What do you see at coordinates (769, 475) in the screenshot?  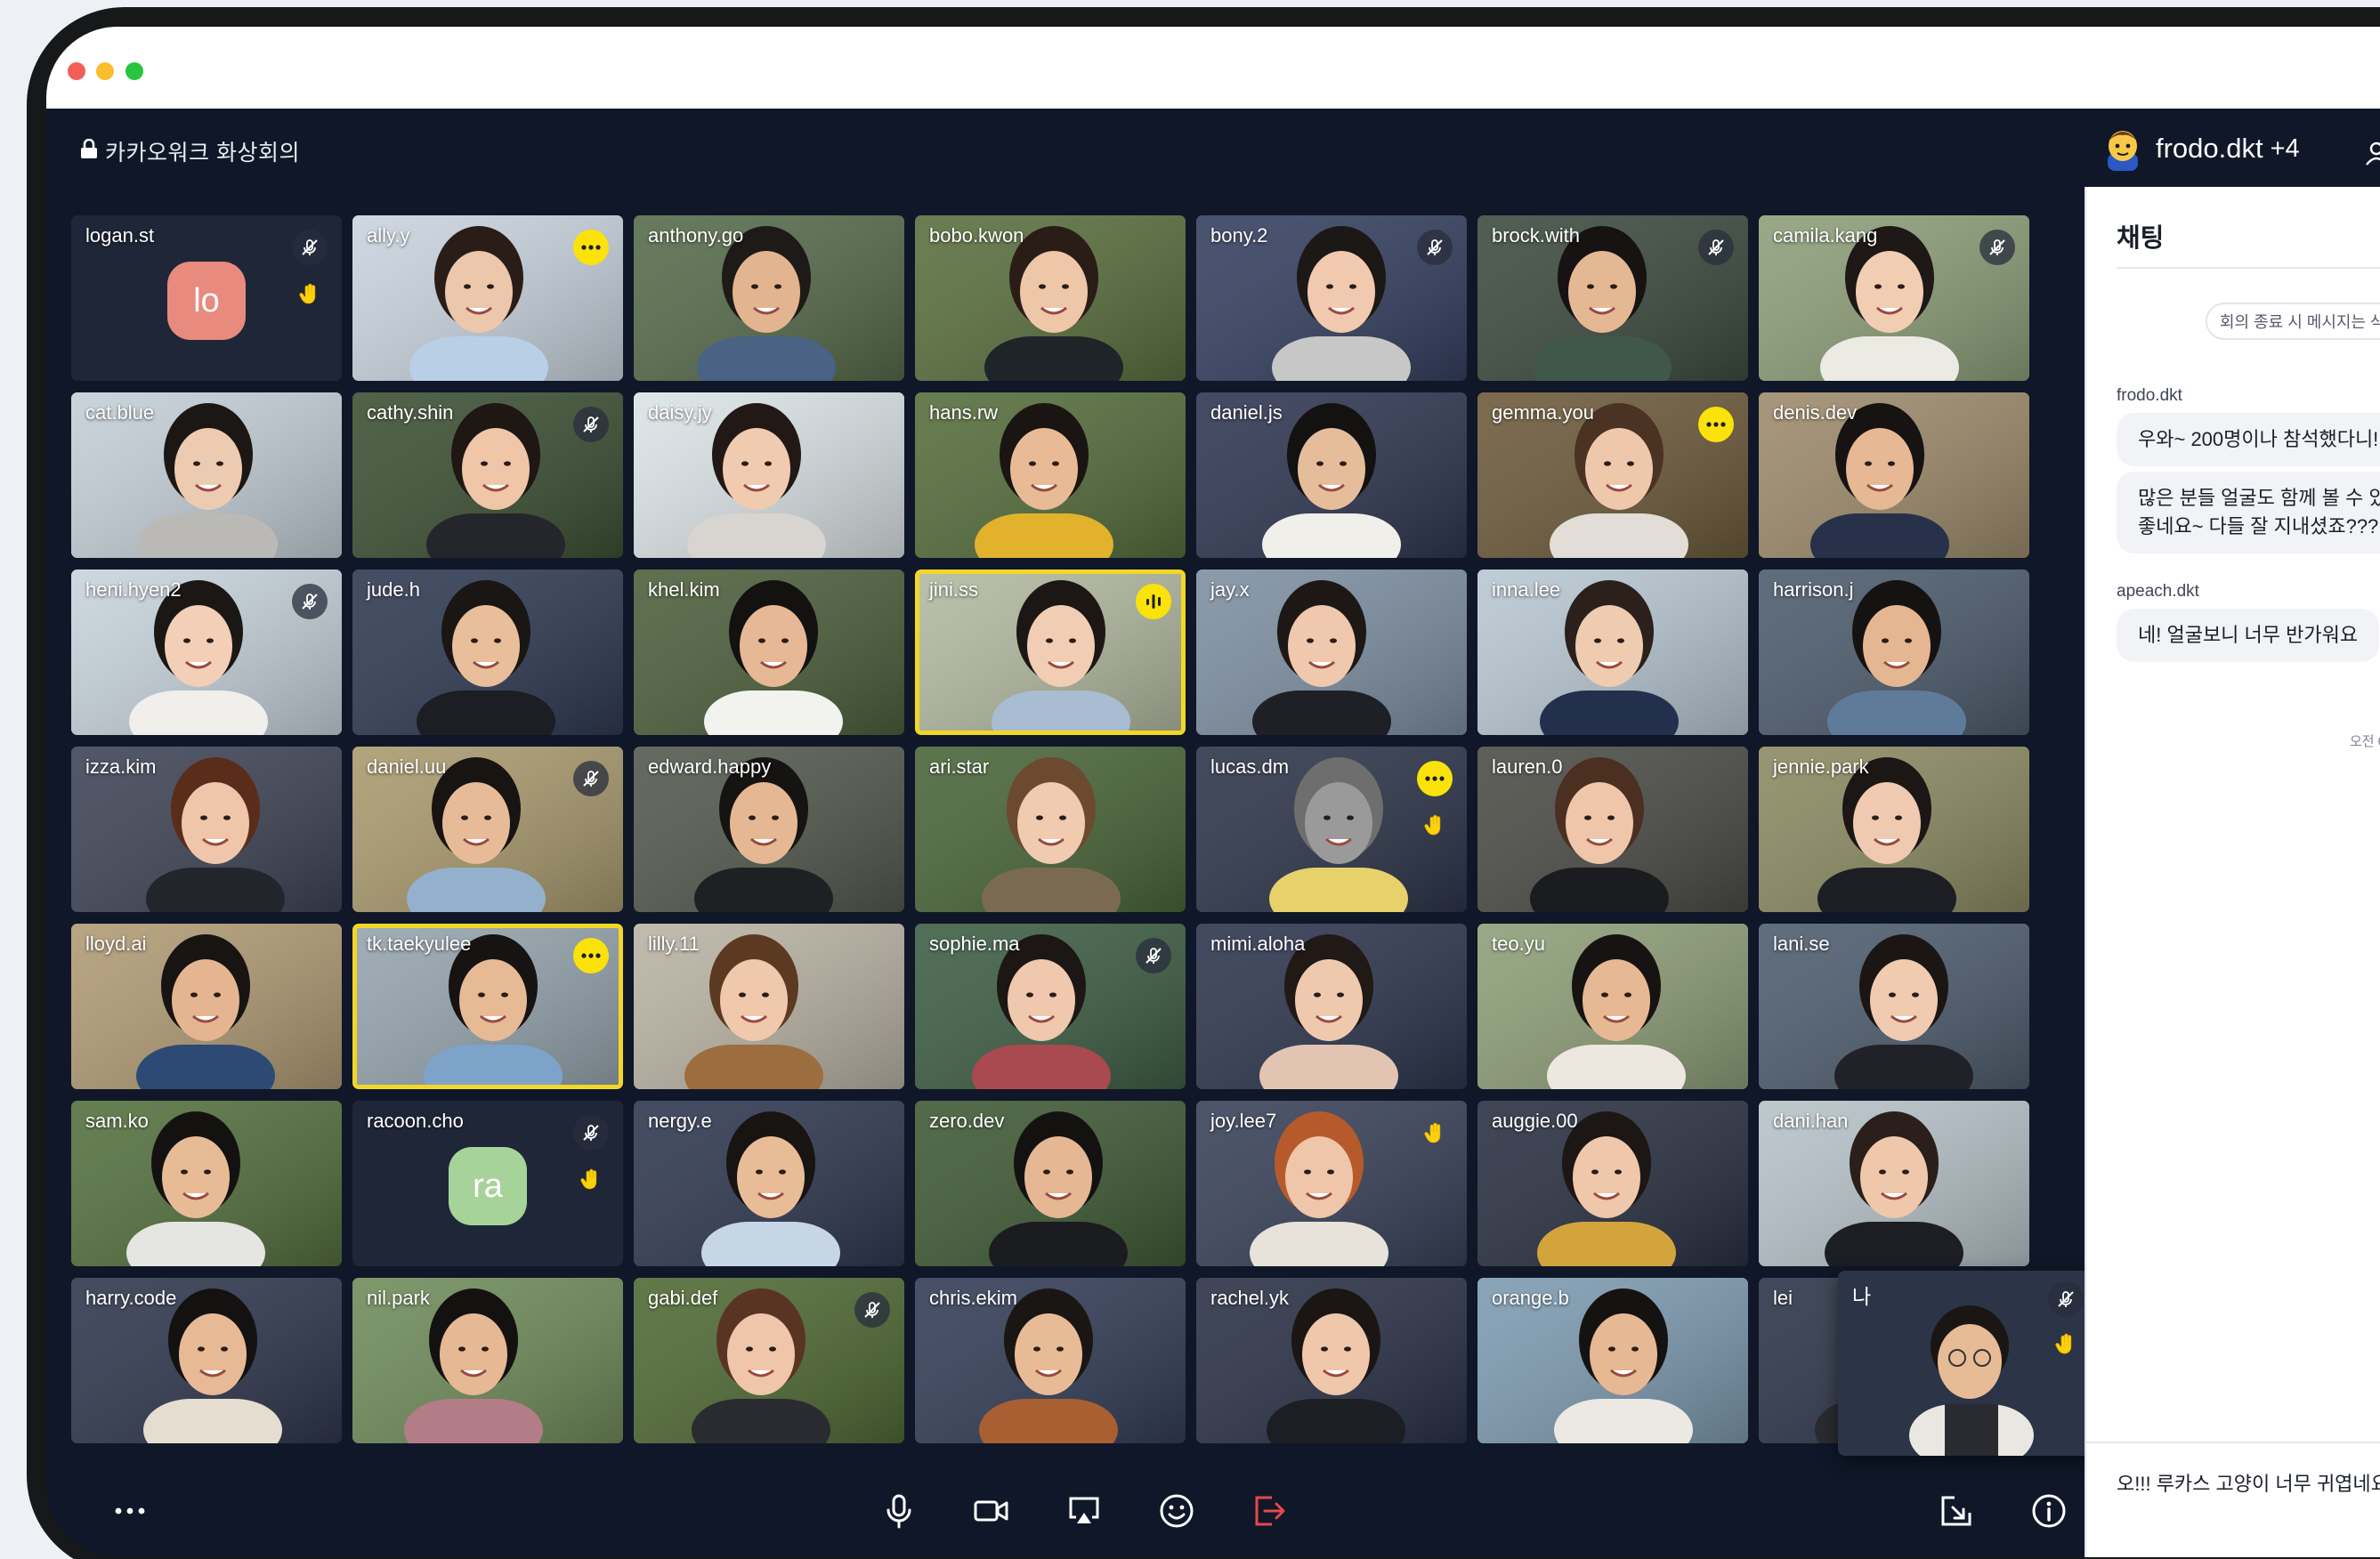 I see `participant-tile: daisy.jy` at bounding box center [769, 475].